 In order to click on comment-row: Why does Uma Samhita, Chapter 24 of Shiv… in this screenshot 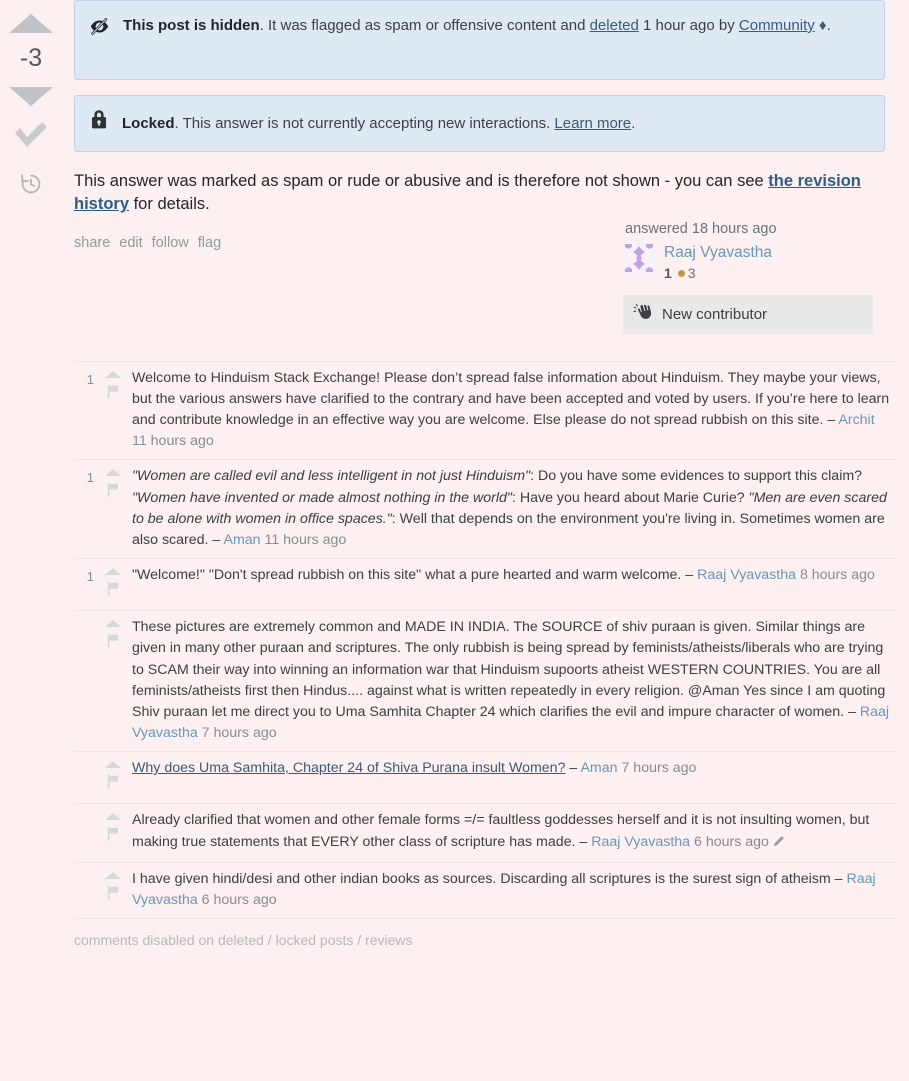, I will do `click(485, 777)`.